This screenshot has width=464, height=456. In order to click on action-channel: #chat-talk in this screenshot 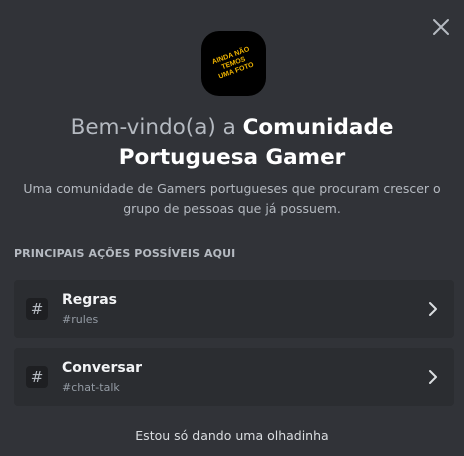, I will do `click(91, 387)`.